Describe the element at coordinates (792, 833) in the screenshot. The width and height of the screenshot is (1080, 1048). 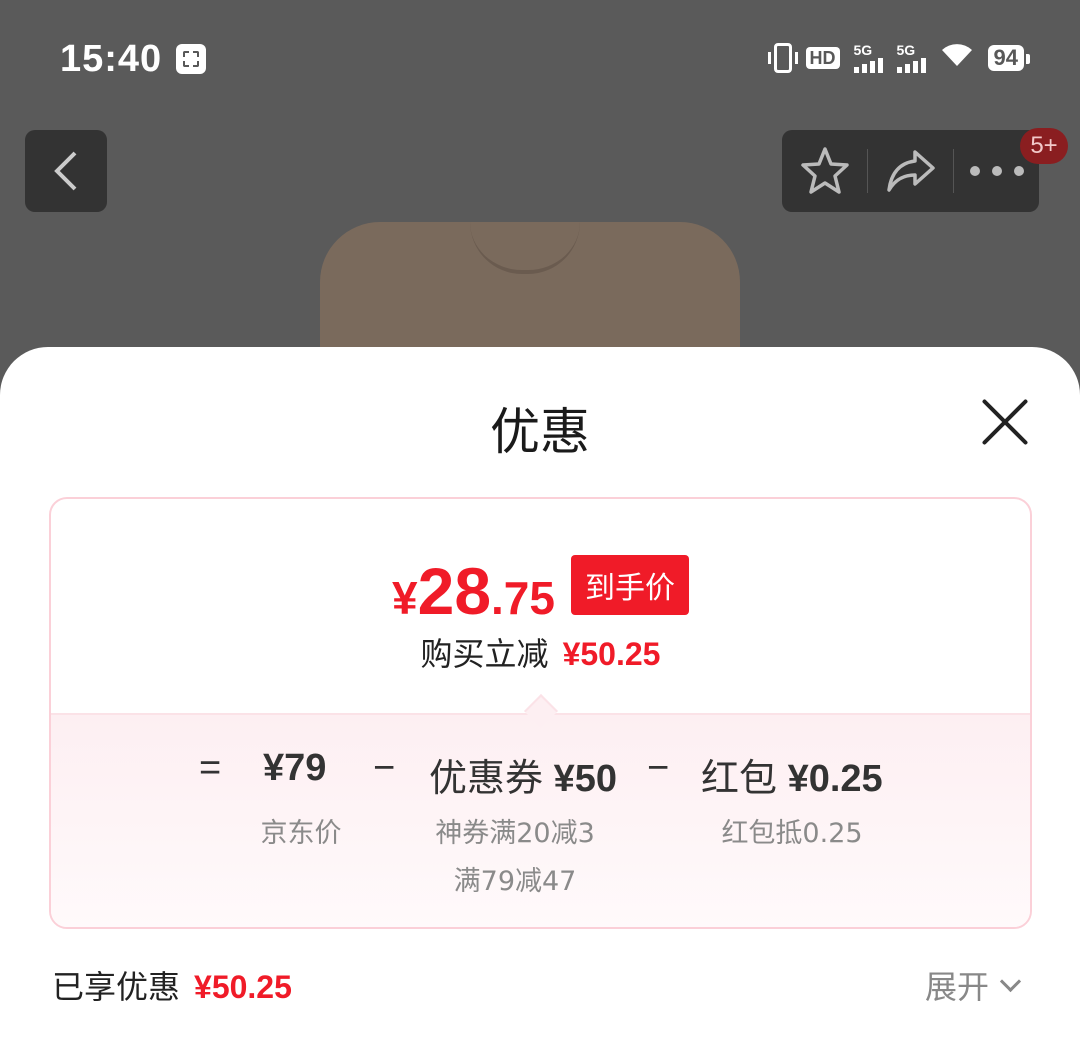
I see `redpacket-detail: 红包抵0.25` at that location.